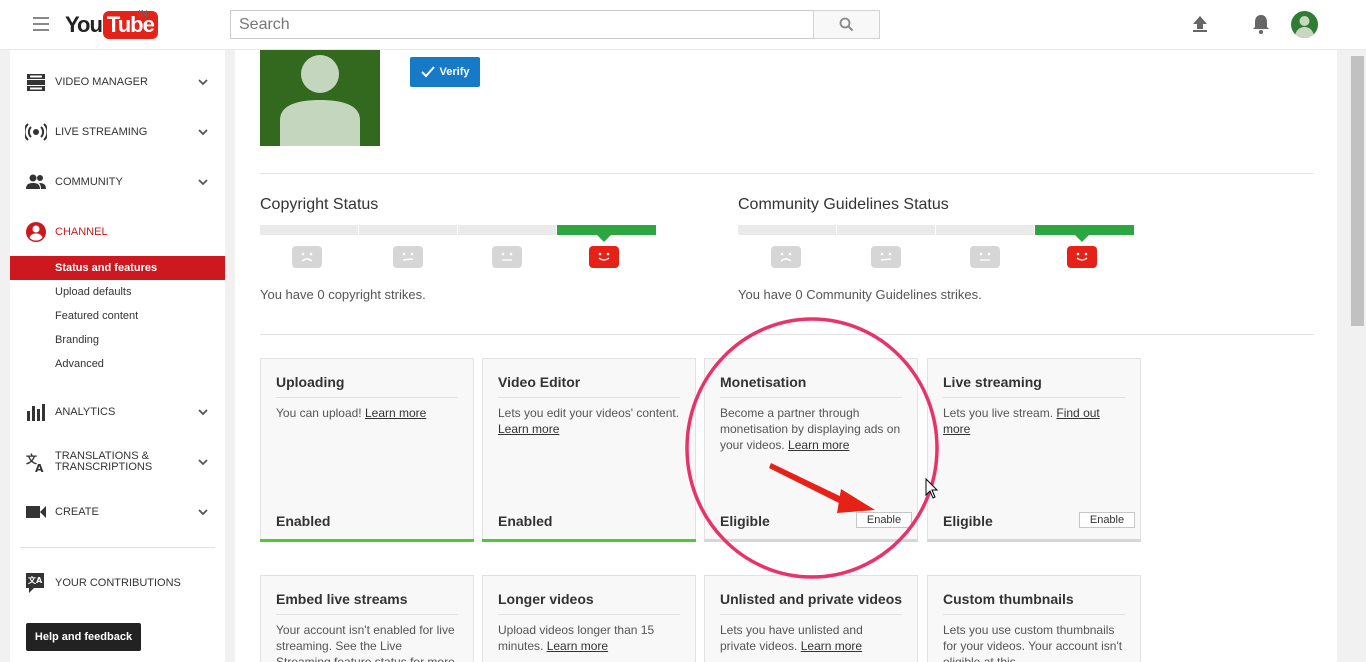 Image resolution: width=1366 pixels, height=662 pixels. Describe the element at coordinates (81, 231) in the screenshot. I see `sidebar-item-label: CHANNEL` at that location.